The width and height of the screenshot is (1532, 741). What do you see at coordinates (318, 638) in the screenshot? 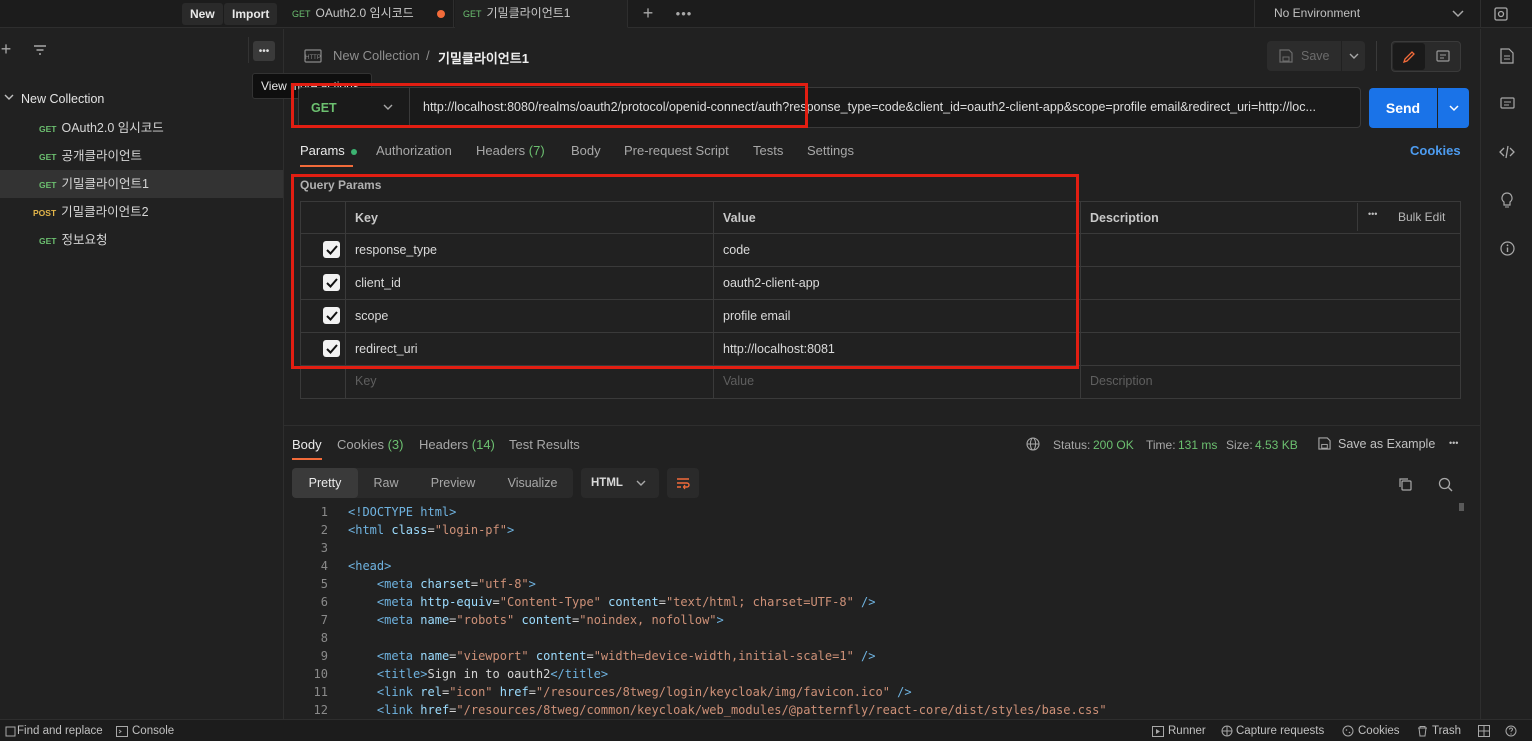
I see `code-line: 8` at bounding box center [318, 638].